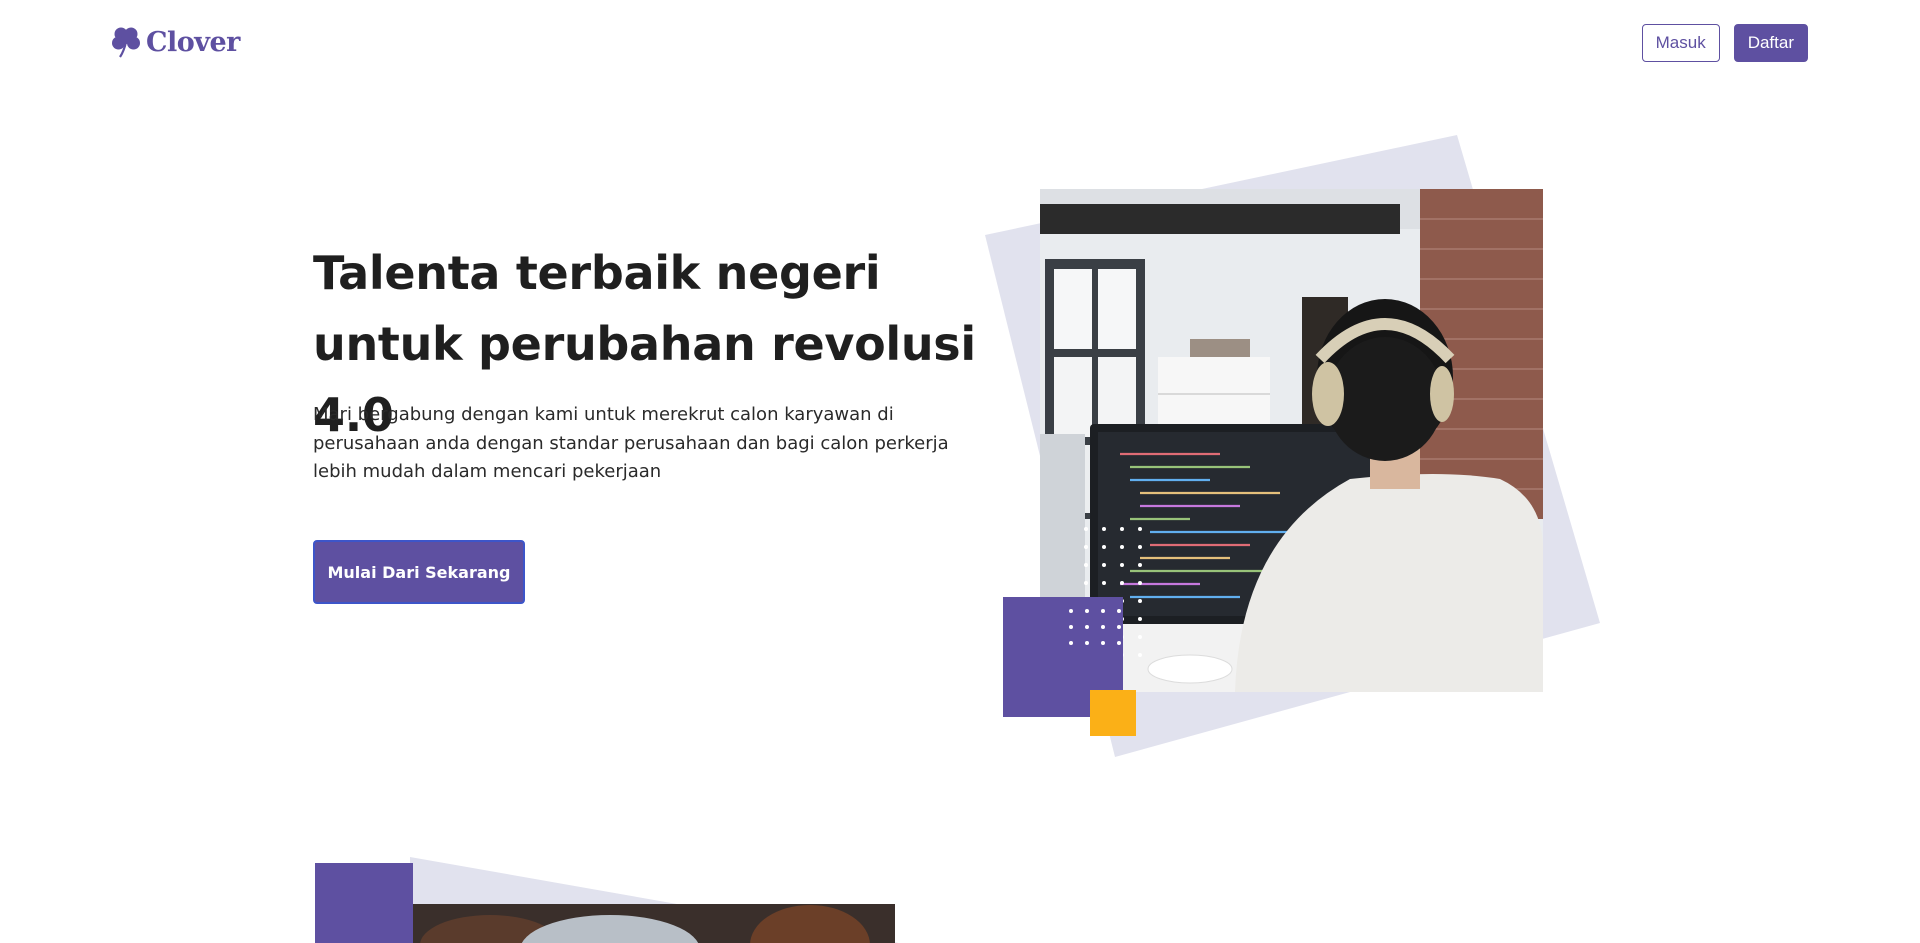 Image resolution: width=1920 pixels, height=943 pixels. I want to click on brand-logo: Clover, so click(176, 42).